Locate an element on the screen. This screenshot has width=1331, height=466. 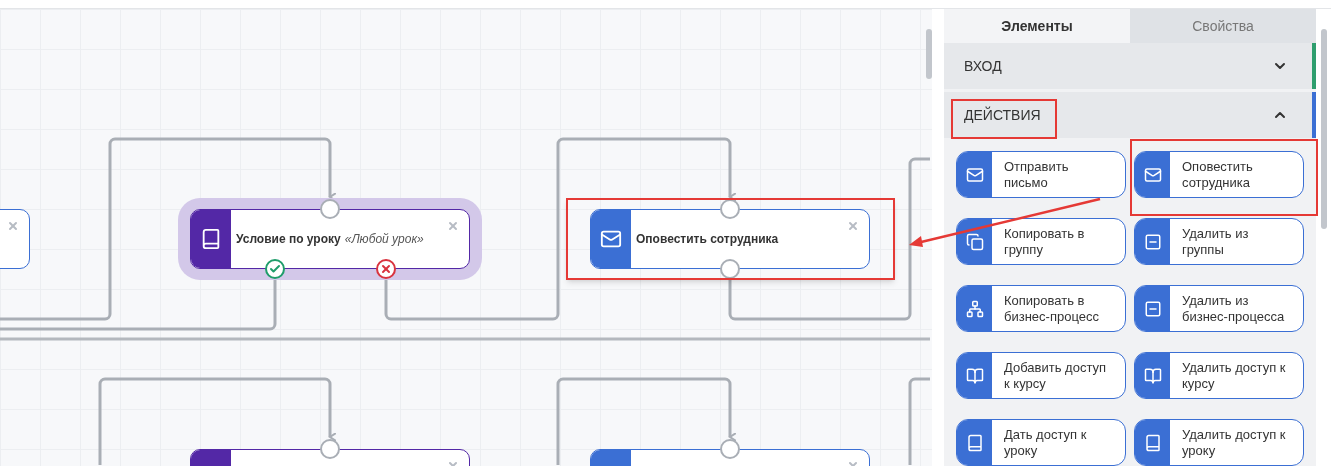
element-card: Отправить письмо is located at coordinates (1041, 174).